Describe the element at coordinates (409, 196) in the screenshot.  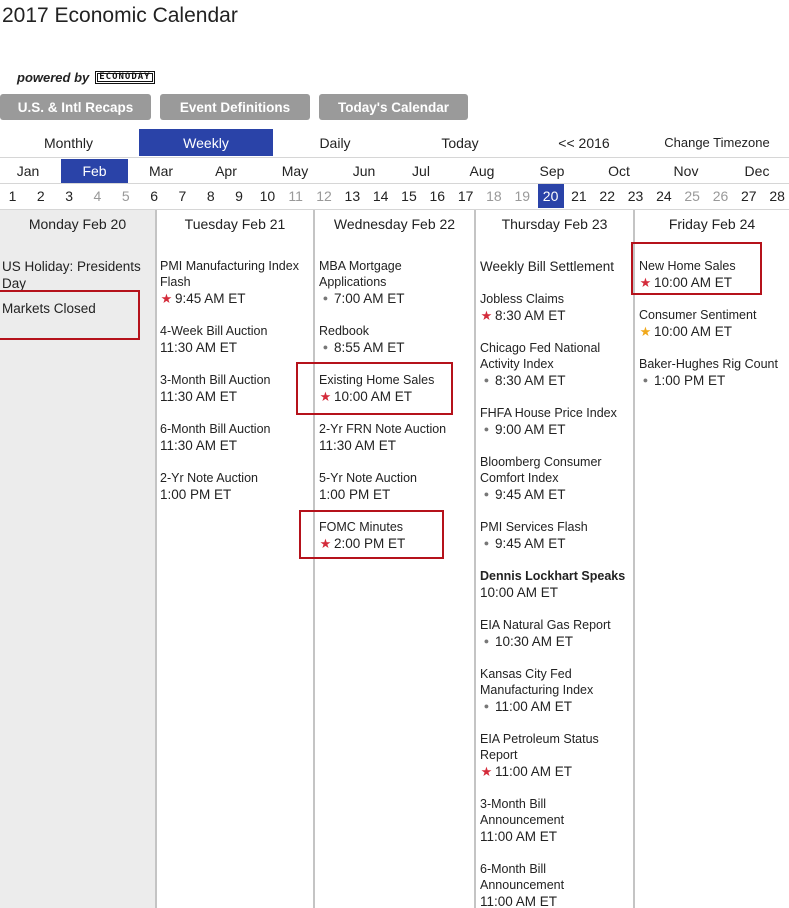
I see `day-15: 15` at that location.